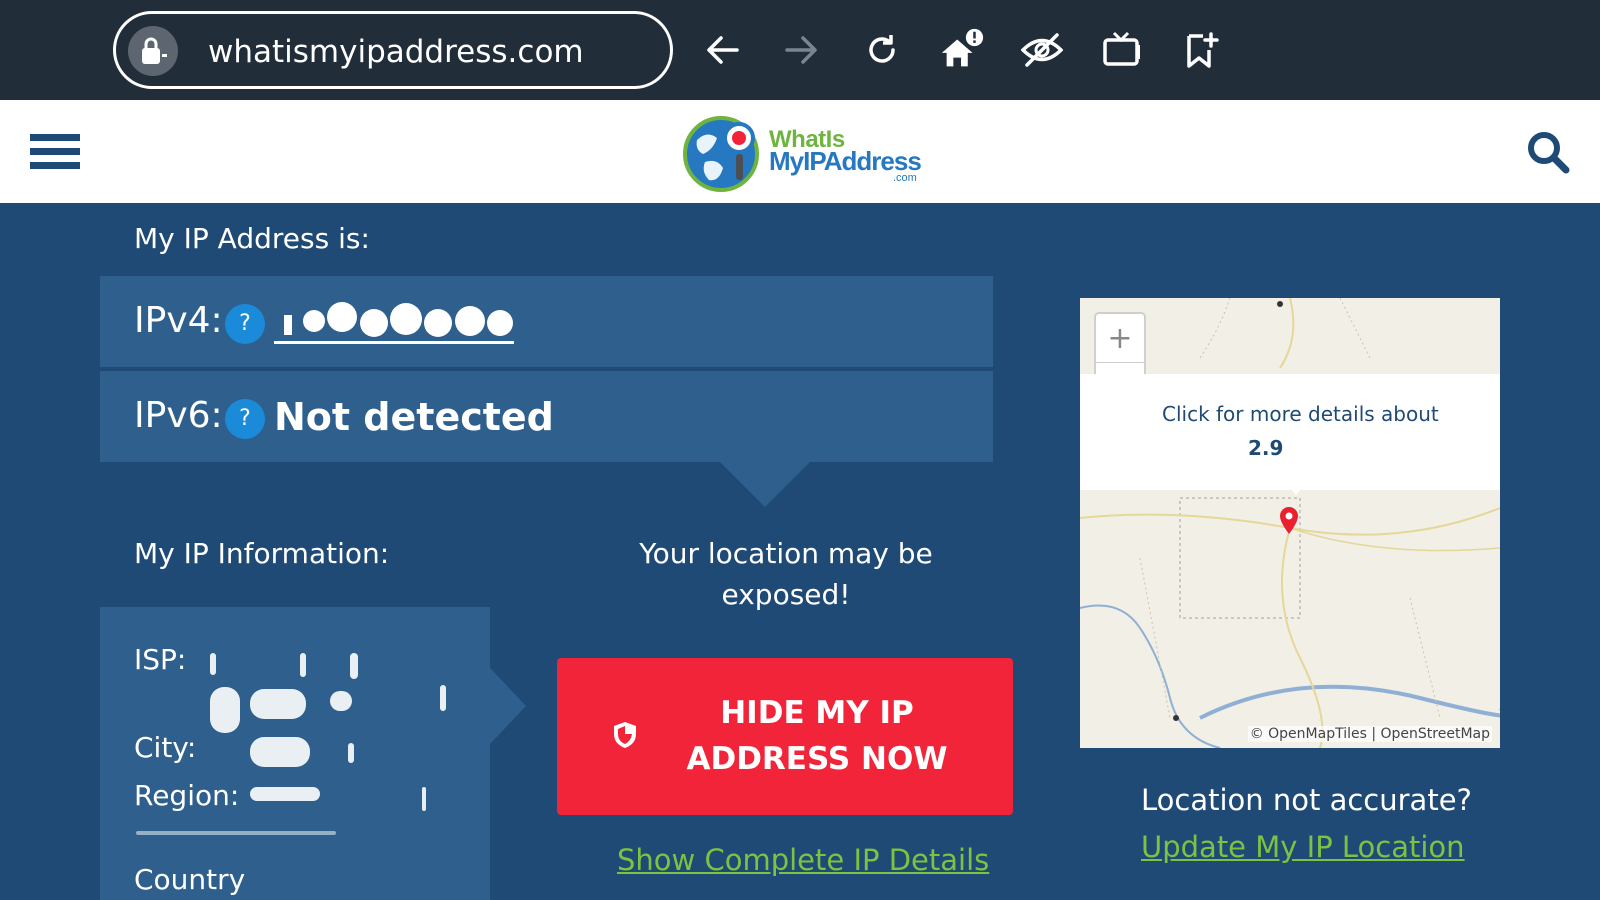 The image size is (1600, 900). I want to click on reload-icon, so click(882, 49).